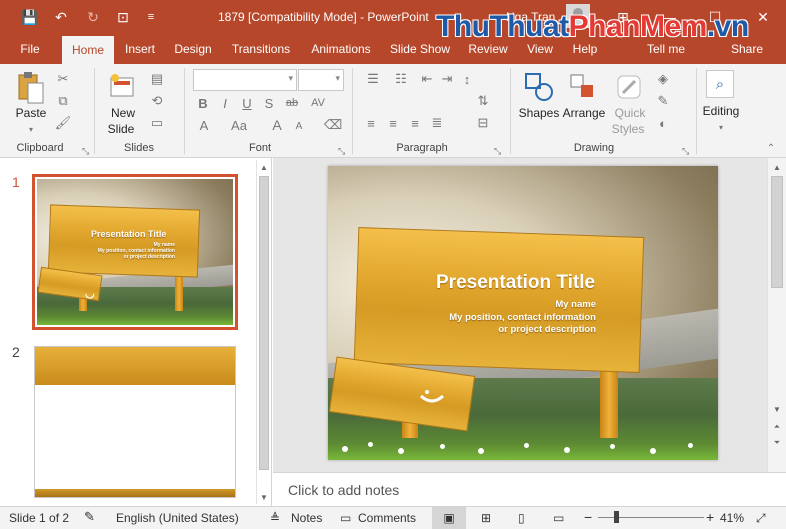  Describe the element at coordinates (583, 87) in the screenshot. I see `arrange-icon` at that location.